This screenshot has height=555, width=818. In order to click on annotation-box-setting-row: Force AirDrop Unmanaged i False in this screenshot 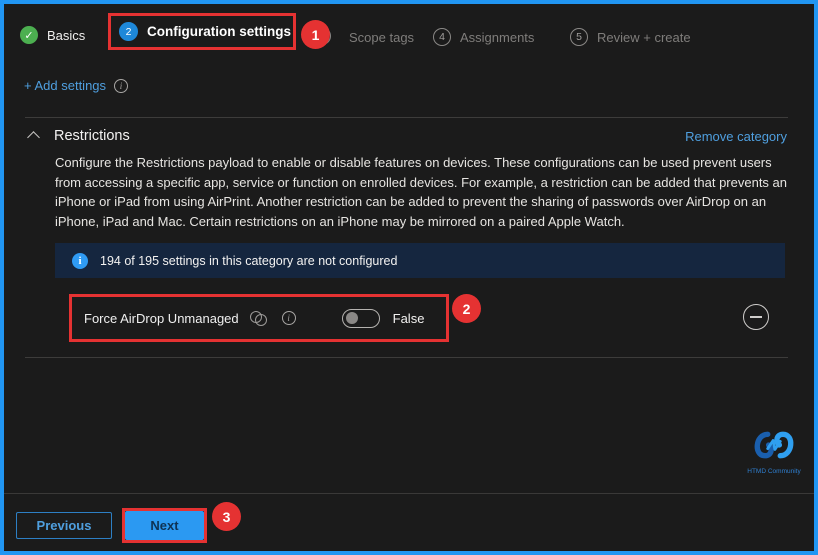, I will do `click(259, 318)`.